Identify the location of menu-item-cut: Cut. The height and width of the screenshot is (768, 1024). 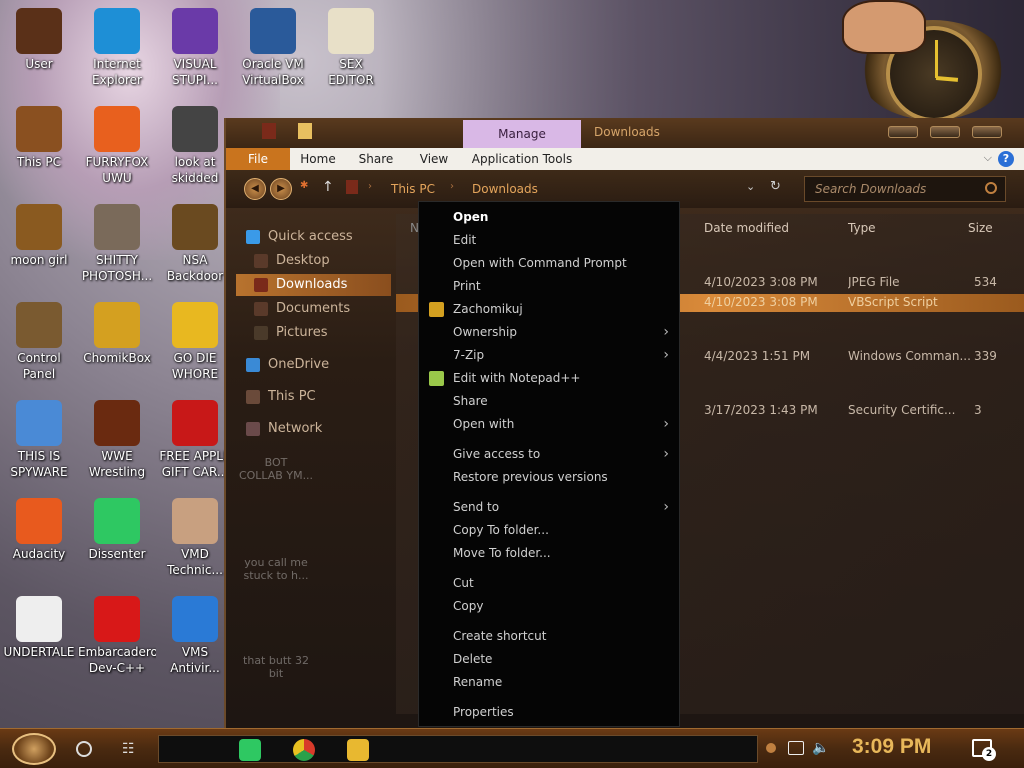
(550, 583).